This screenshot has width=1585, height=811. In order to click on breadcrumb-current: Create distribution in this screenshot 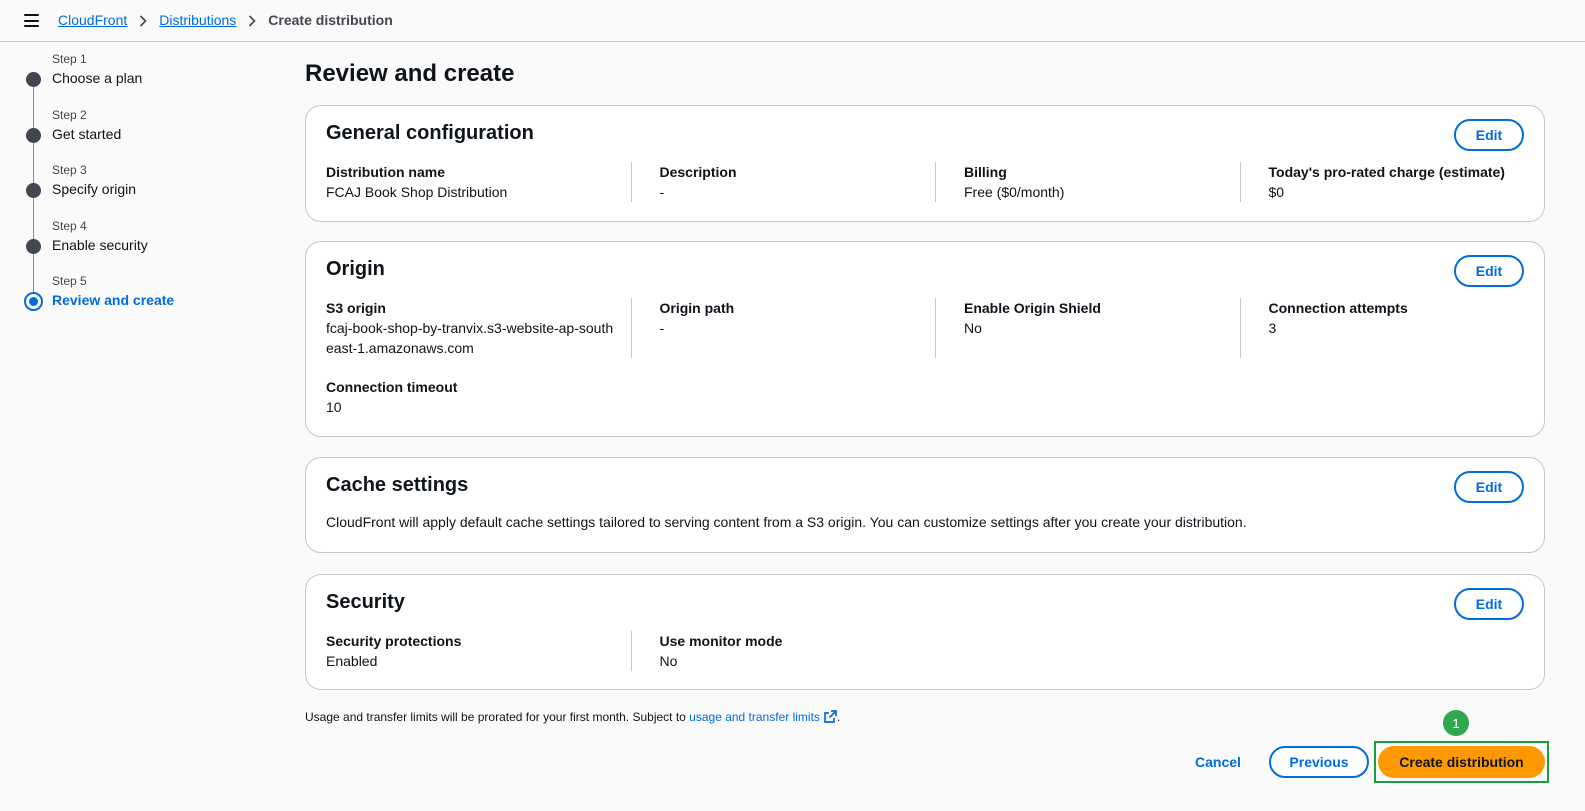, I will do `click(330, 20)`.